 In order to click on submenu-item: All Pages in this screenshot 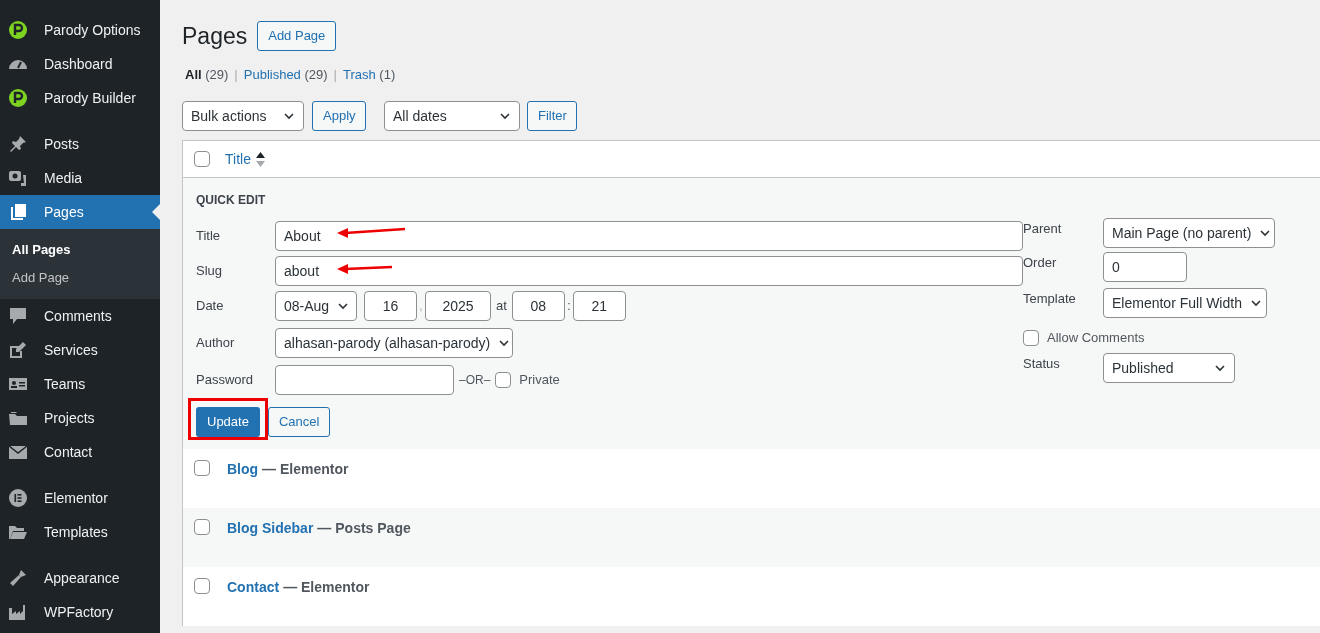, I will do `click(80, 250)`.